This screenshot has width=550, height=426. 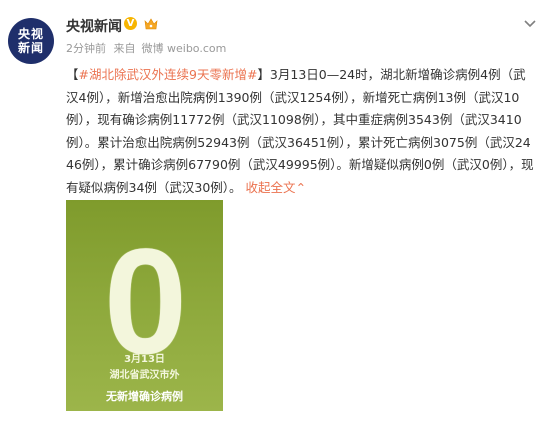 I want to click on post-meta: 2分钟前 来自 微博 weibo.com, so click(x=148, y=48).